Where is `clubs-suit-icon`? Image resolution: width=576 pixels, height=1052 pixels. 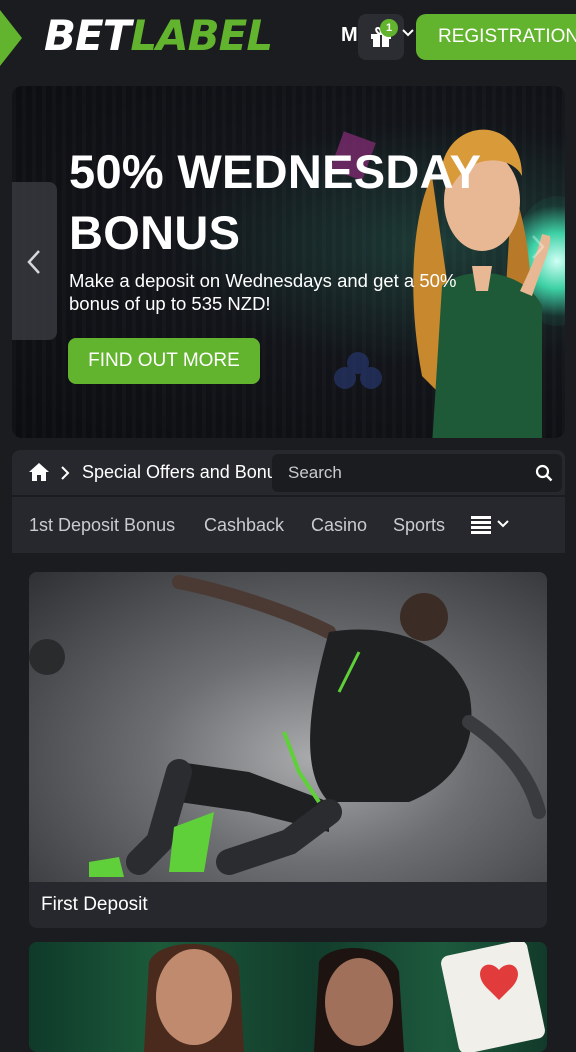 clubs-suit-icon is located at coordinates (358, 370).